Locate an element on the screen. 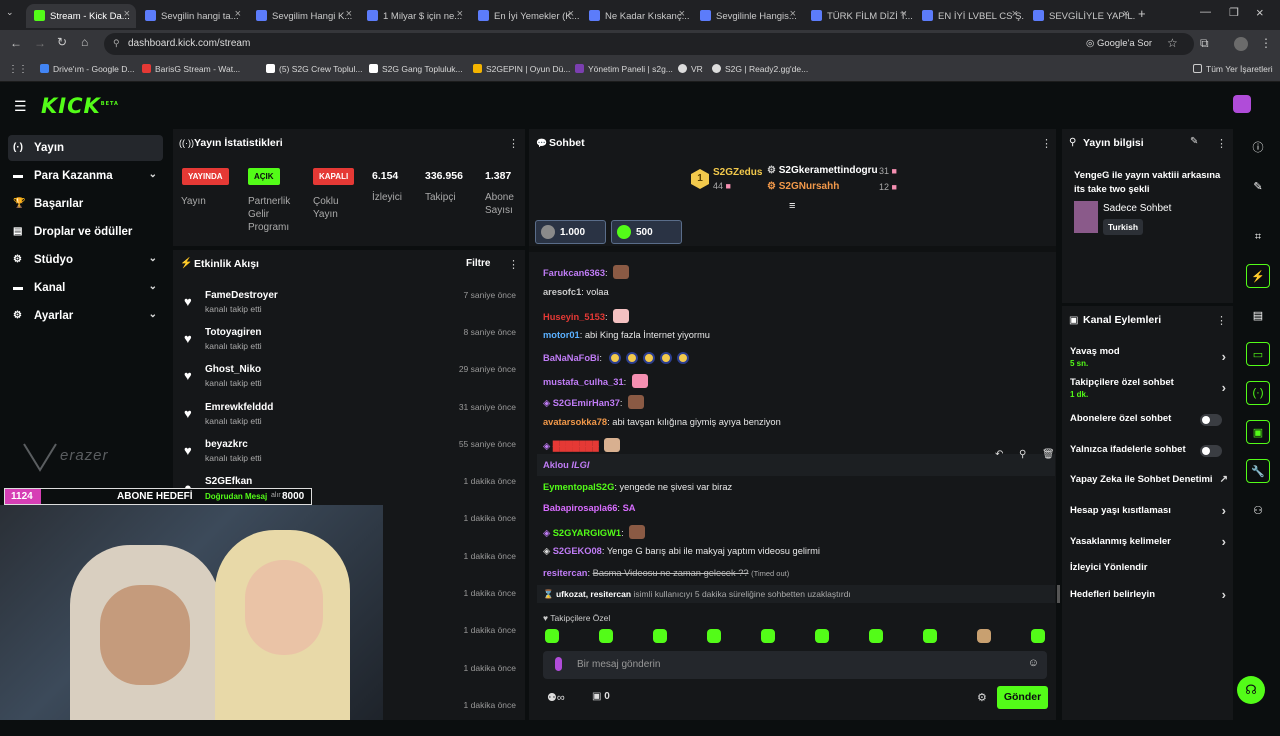 This screenshot has width=1280, height=736. chat-menu-icon: ⋮ is located at coordinates (1046, 143).